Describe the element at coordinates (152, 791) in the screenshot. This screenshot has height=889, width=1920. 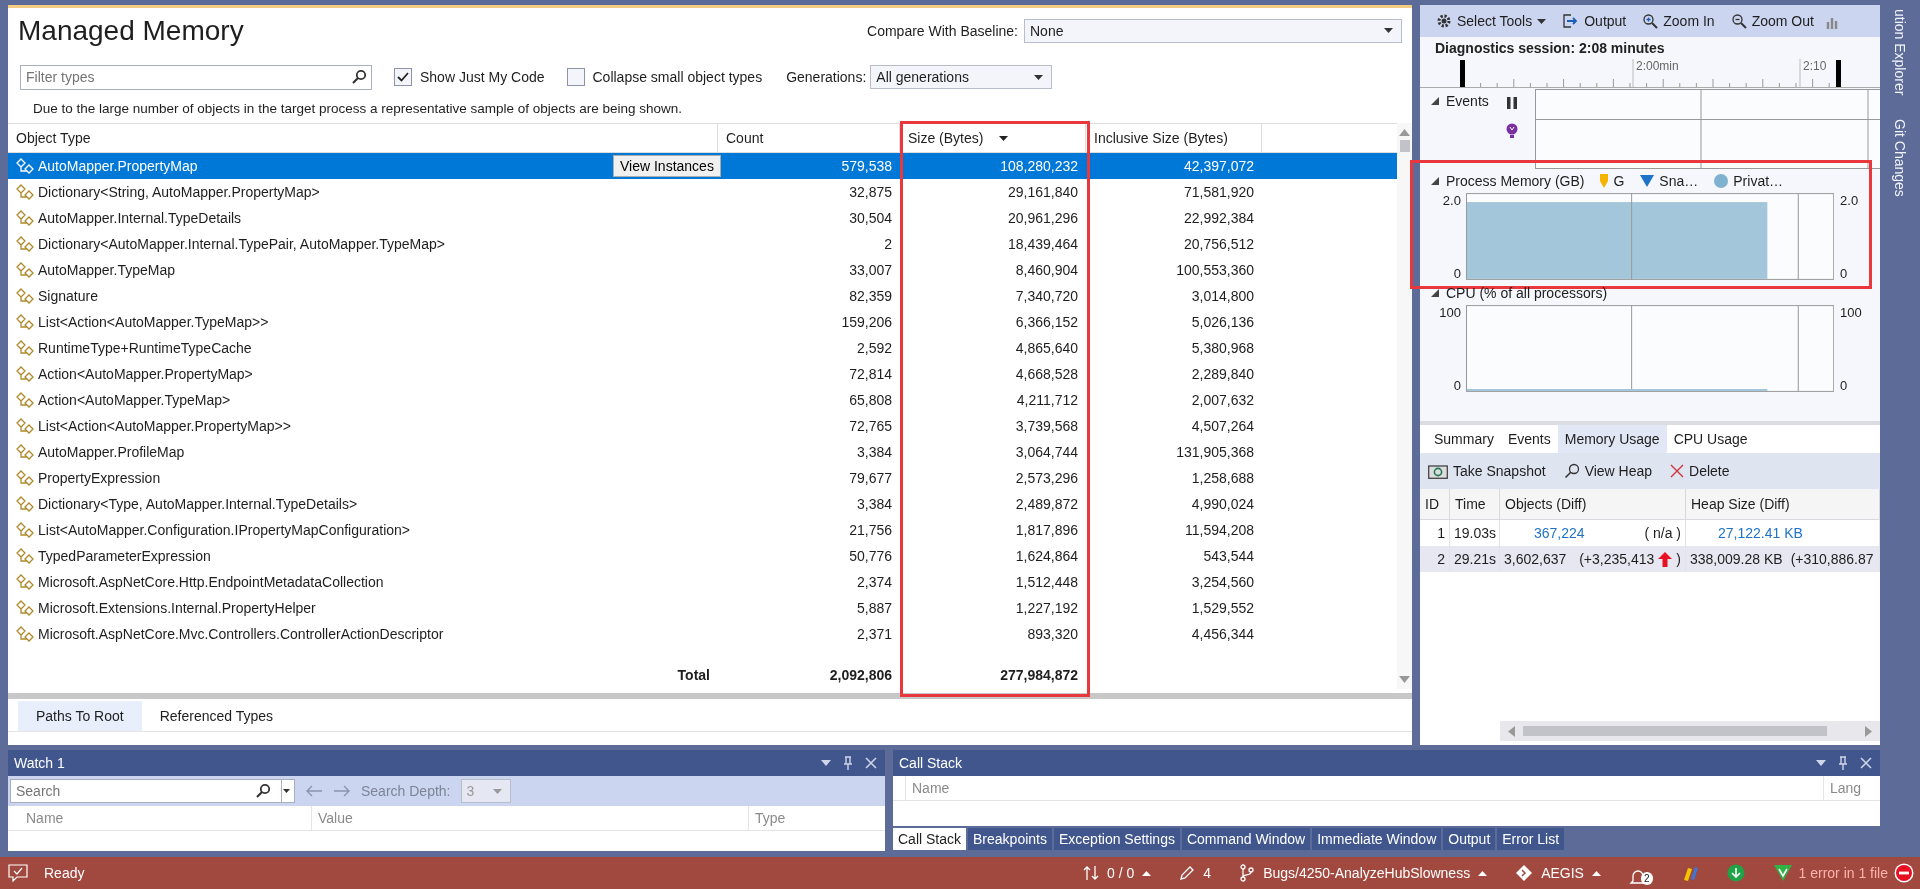
I see `search-field: Search` at that location.